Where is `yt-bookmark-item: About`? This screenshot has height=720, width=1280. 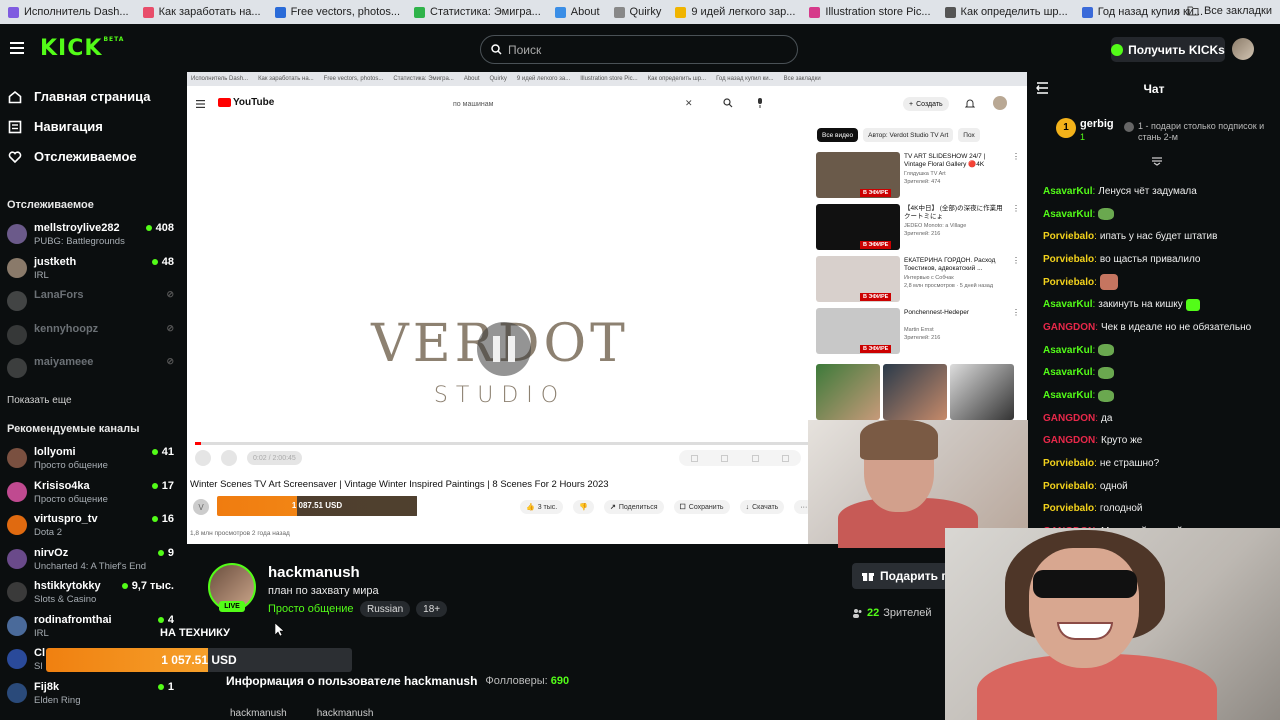
yt-bookmark-item: About is located at coordinates (472, 79).